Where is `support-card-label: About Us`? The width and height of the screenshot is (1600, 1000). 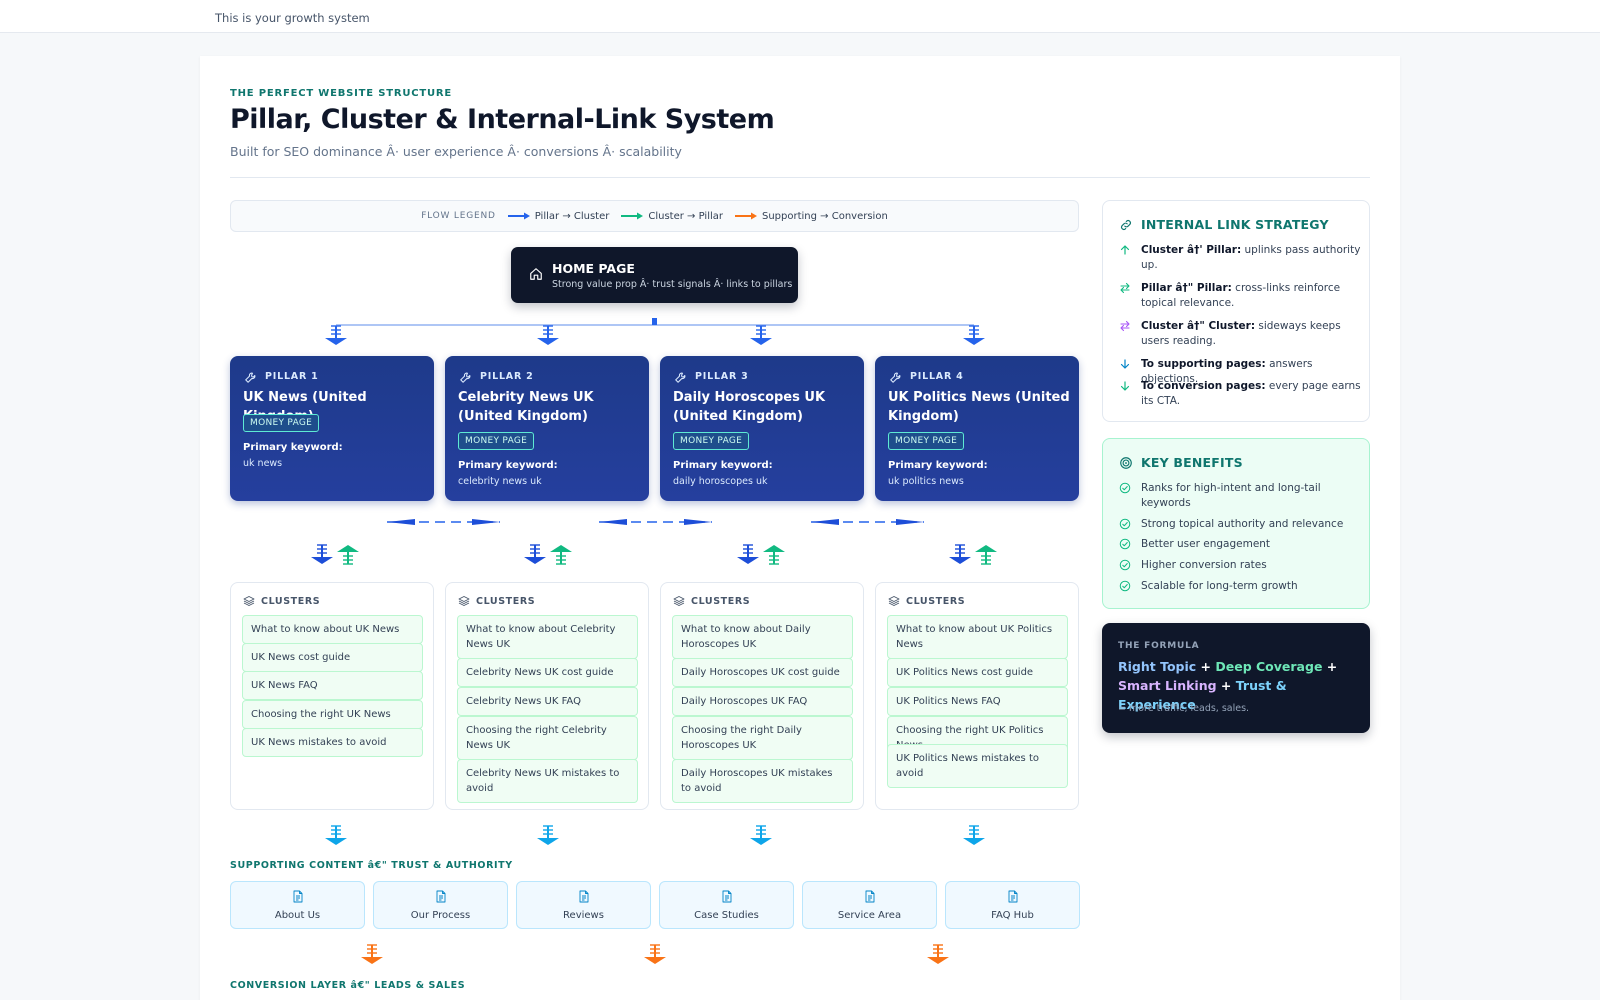
support-card-label: About Us is located at coordinates (297, 915).